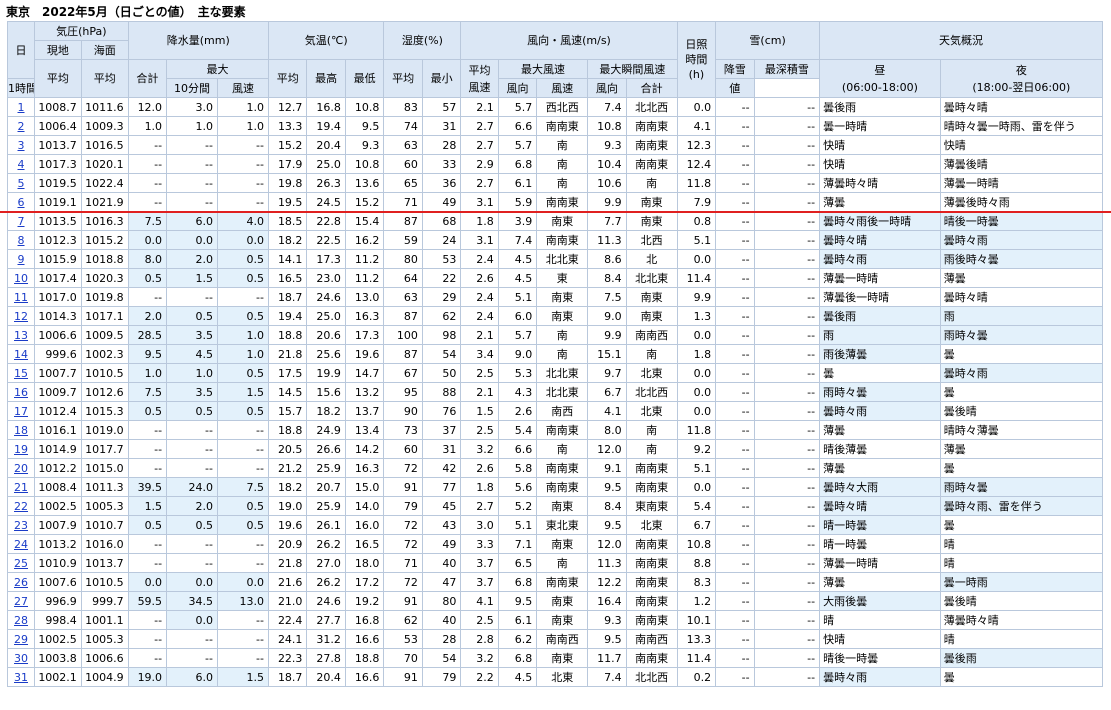 The height and width of the screenshot is (710, 1111). What do you see at coordinates (243, 354) in the screenshot?
I see `precip-10min-cell: 1.0` at bounding box center [243, 354].